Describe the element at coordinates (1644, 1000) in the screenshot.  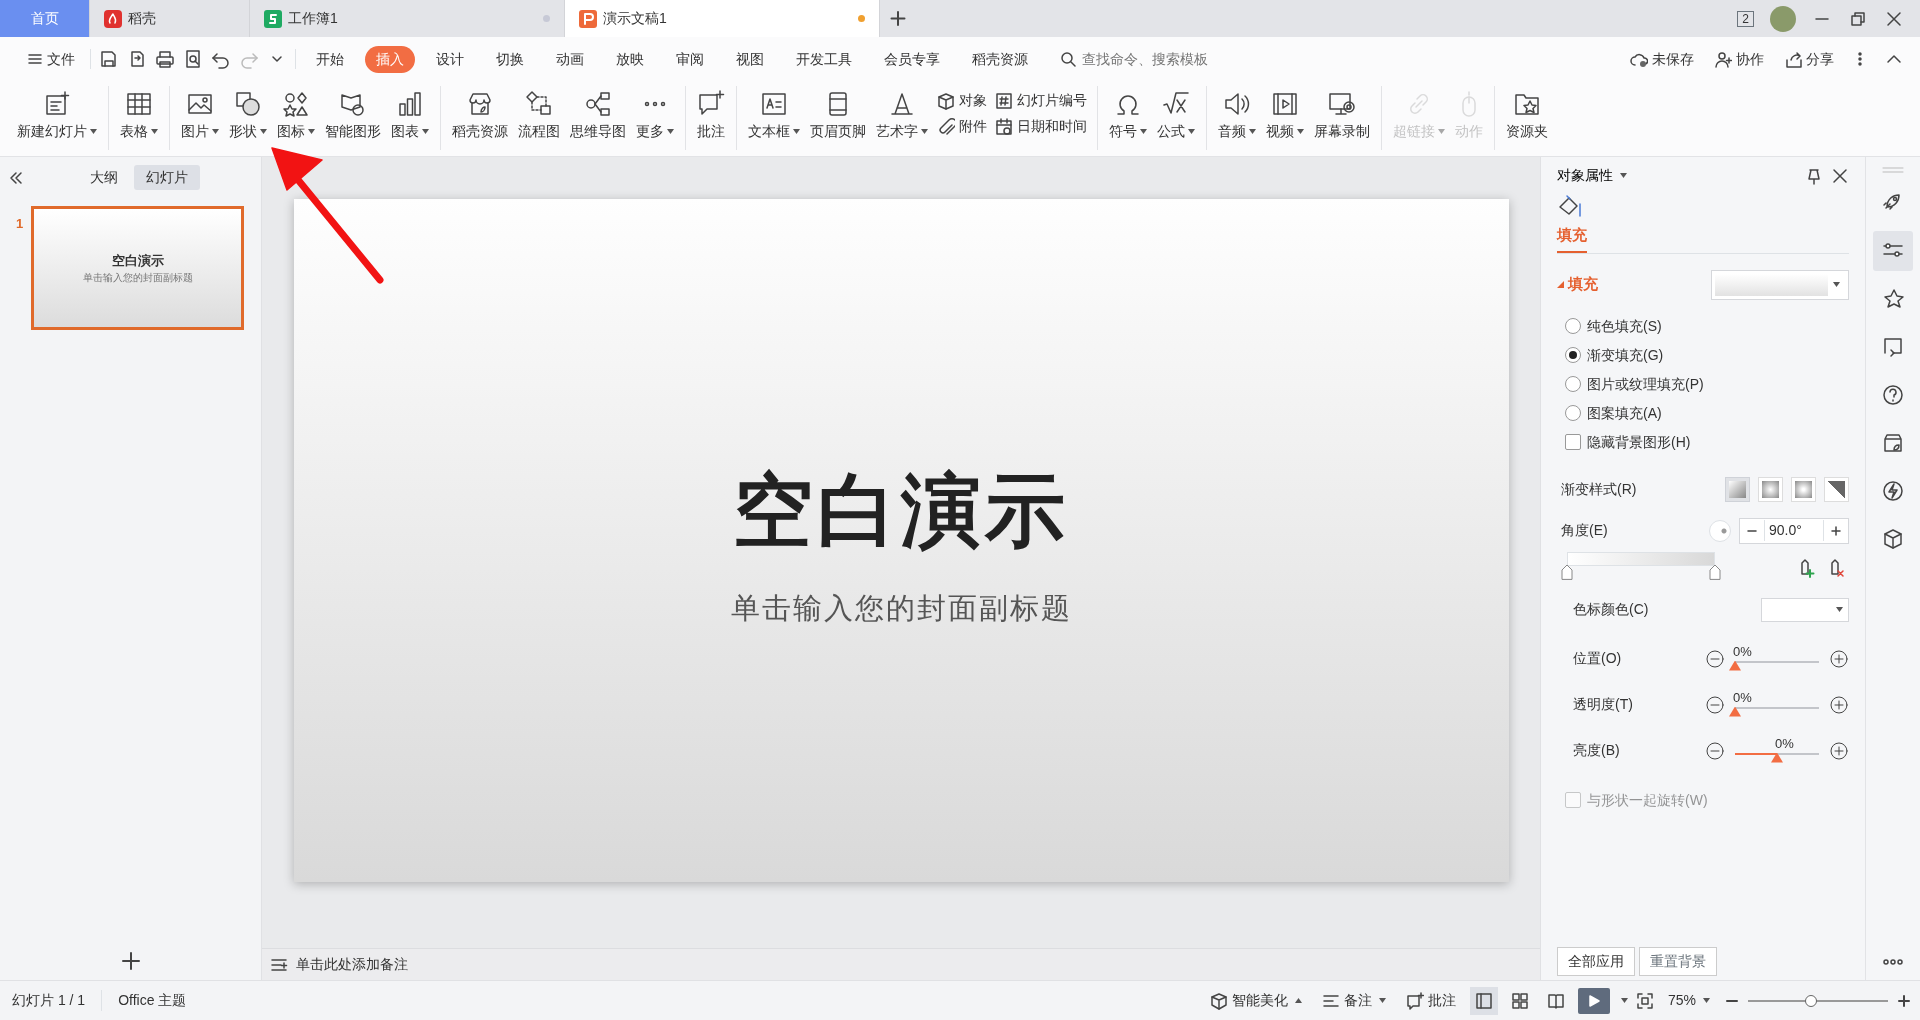
I see `fit-window-icon` at that location.